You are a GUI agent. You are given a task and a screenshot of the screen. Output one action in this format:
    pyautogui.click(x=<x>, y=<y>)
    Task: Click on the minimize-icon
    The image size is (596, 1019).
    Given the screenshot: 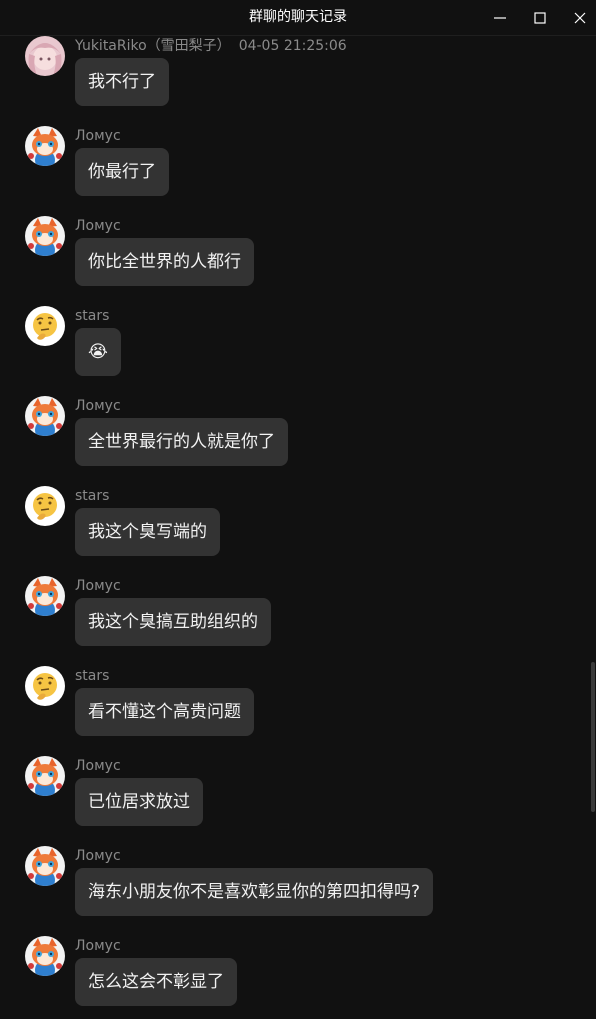 What is the action you would take?
    pyautogui.click(x=500, y=17)
    